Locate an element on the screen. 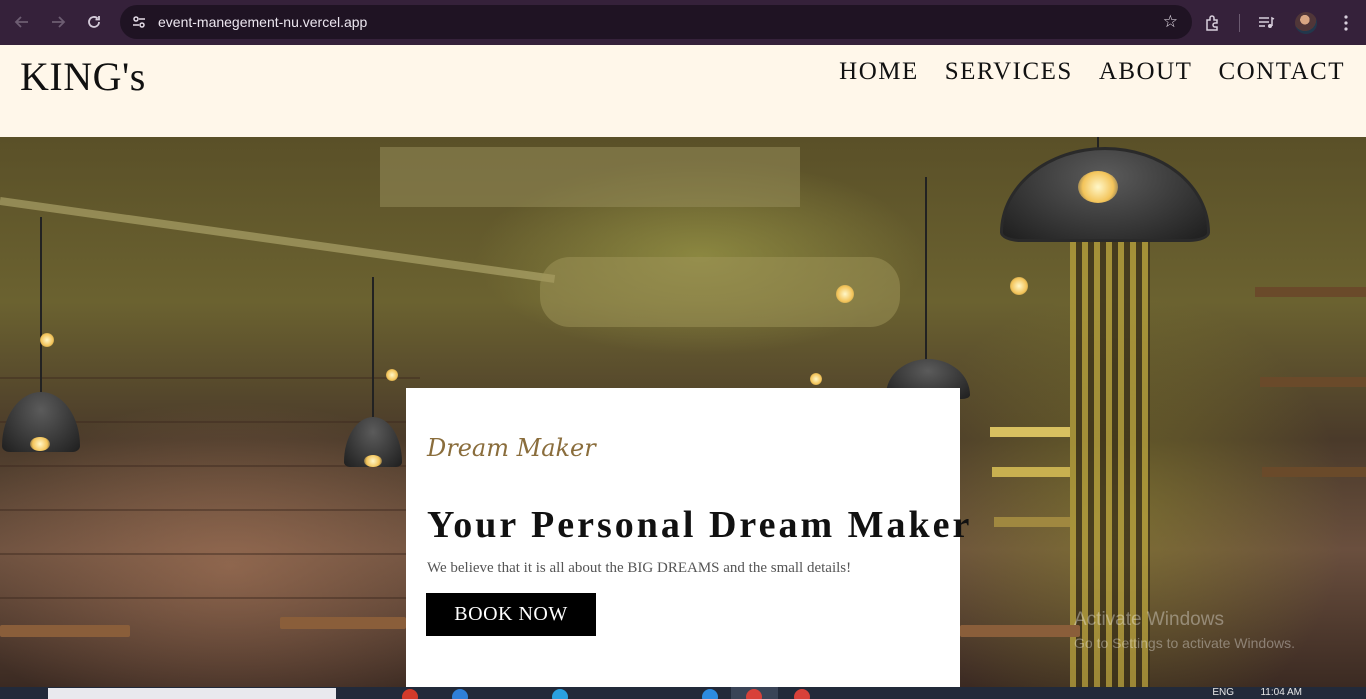 This screenshot has height=699, width=1366. nav-home: HOME is located at coordinates (879, 72).